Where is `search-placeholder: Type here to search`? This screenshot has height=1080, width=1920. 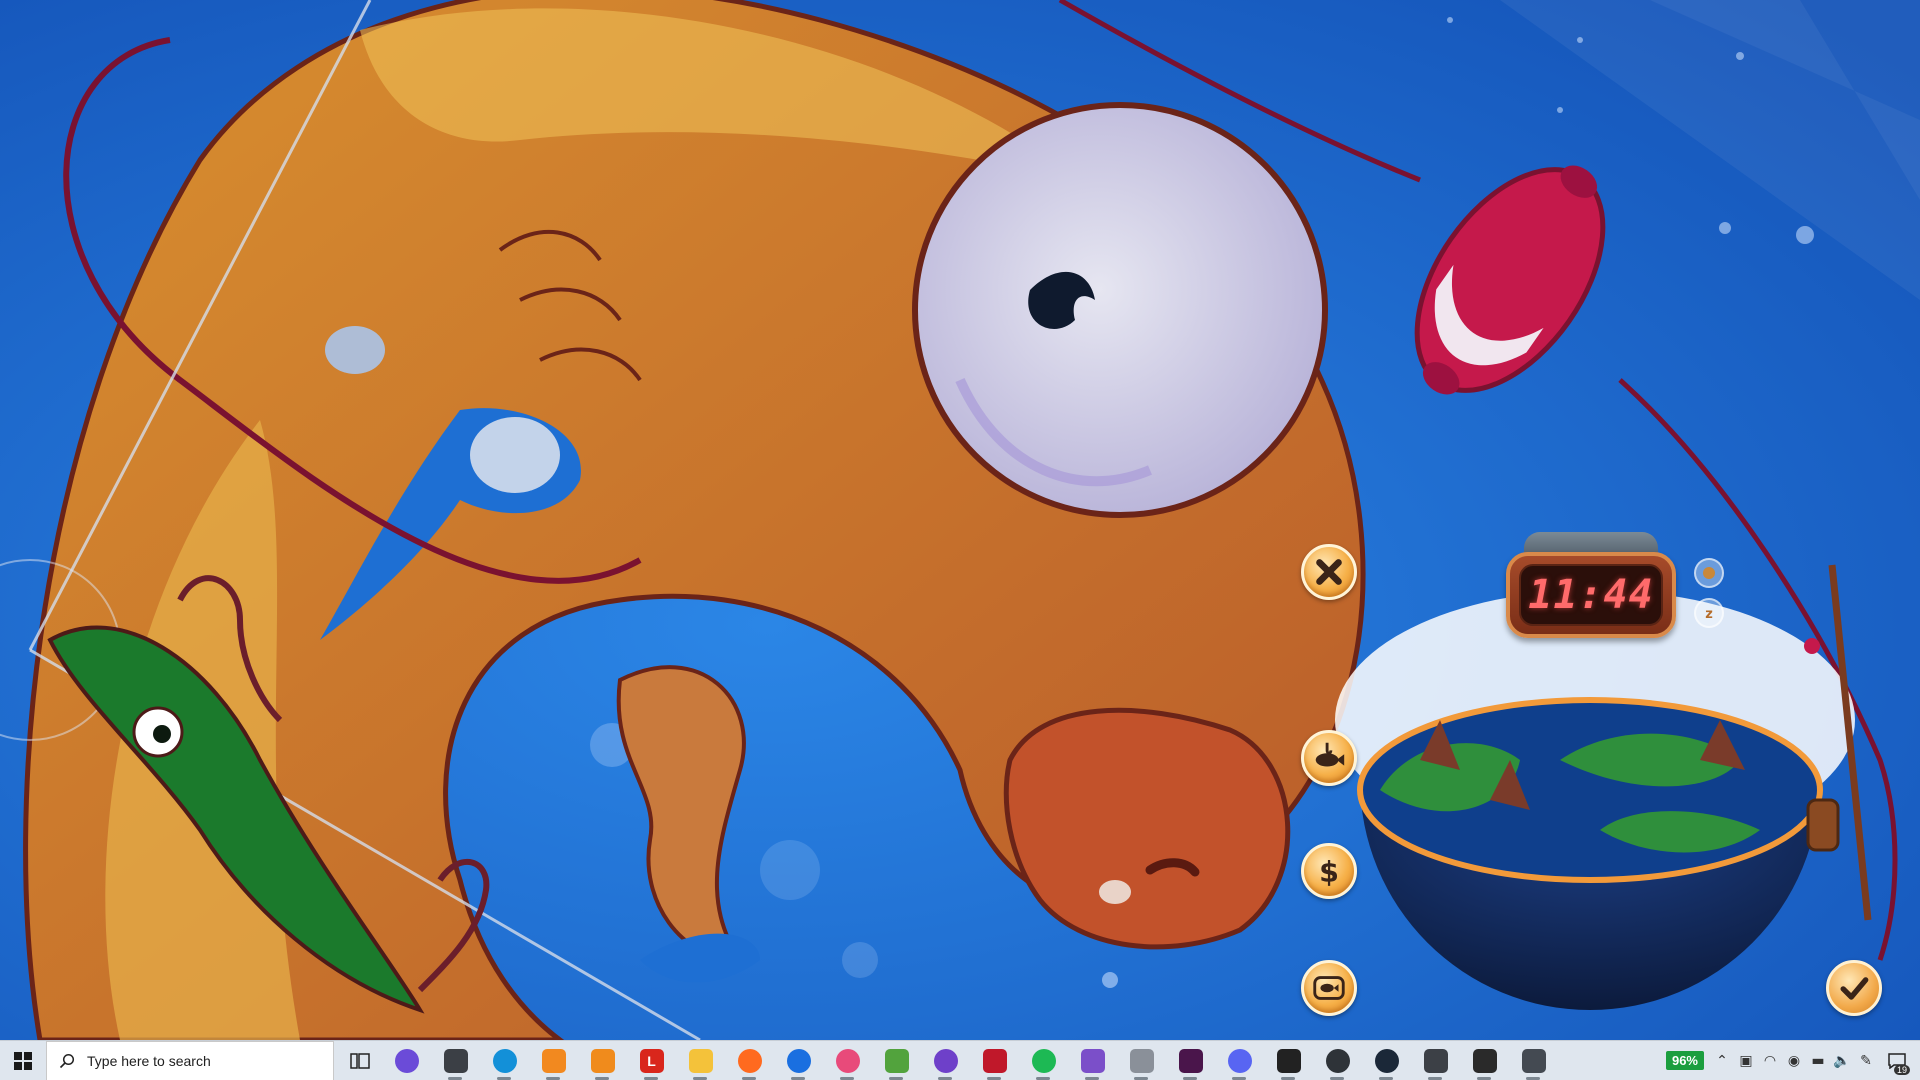
search-placeholder: Type here to search is located at coordinates (149, 1060).